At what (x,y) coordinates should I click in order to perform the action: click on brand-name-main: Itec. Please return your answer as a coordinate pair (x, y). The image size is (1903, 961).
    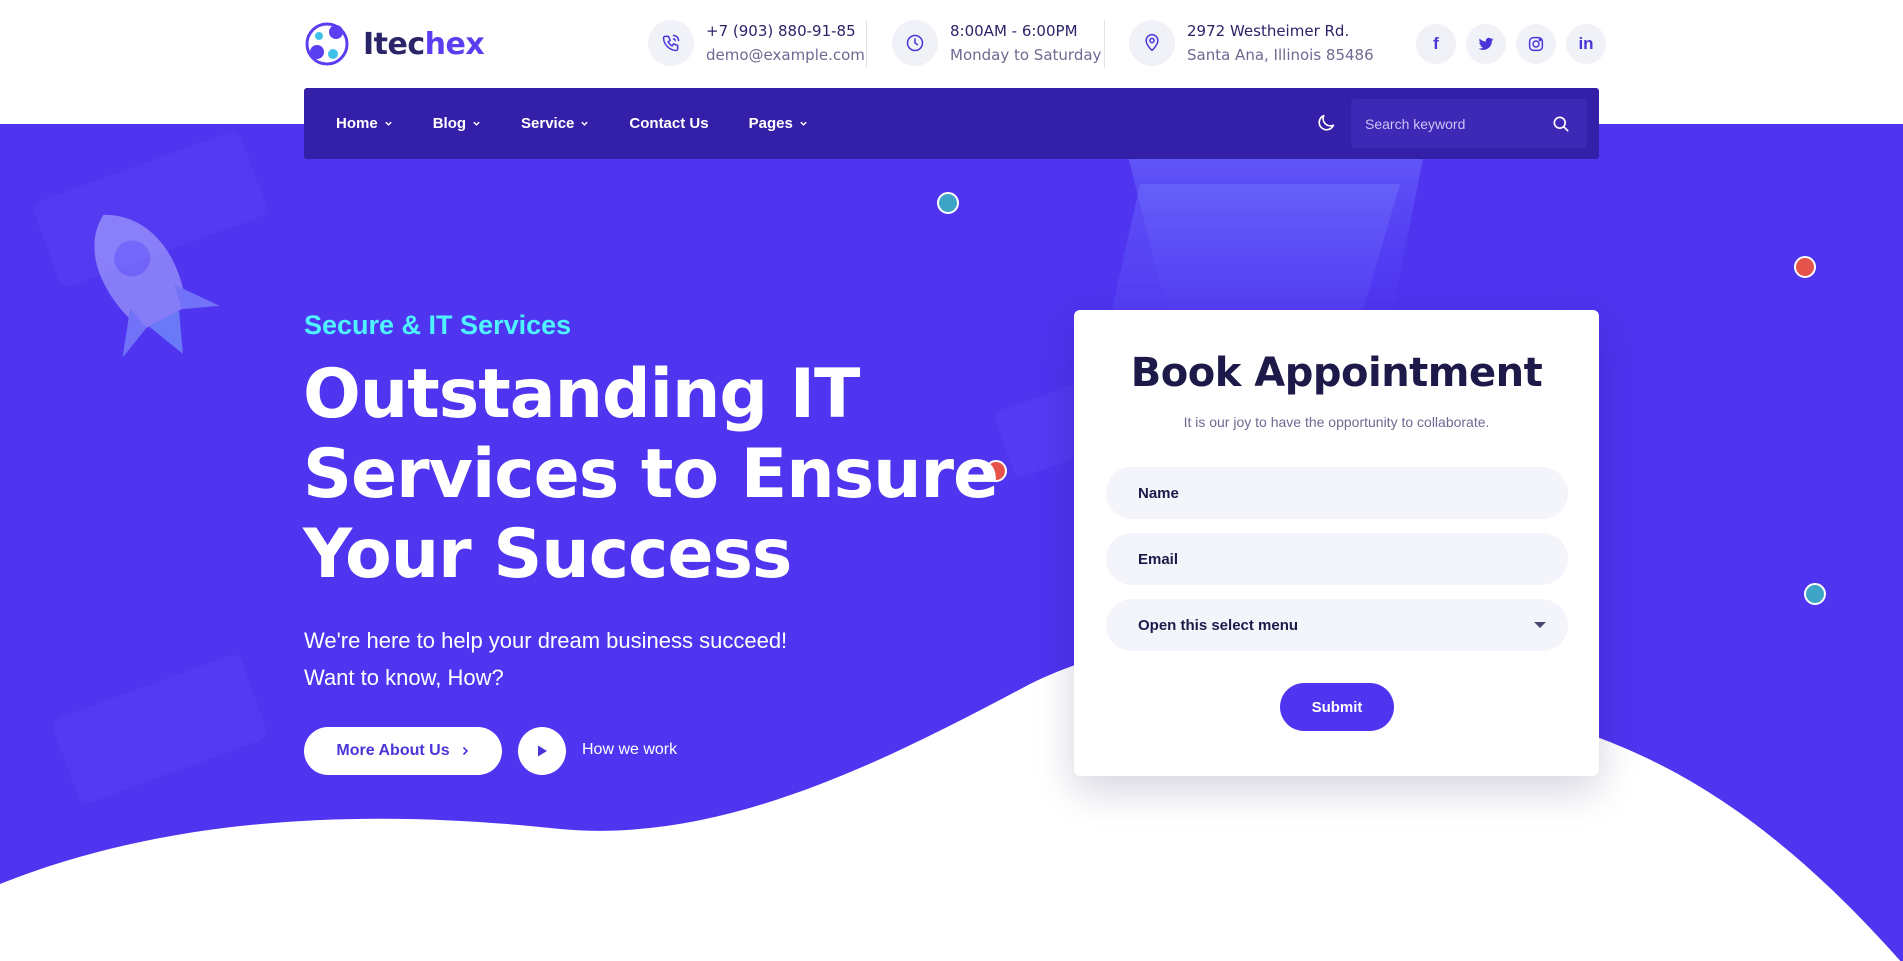
    Looking at the image, I should click on (394, 44).